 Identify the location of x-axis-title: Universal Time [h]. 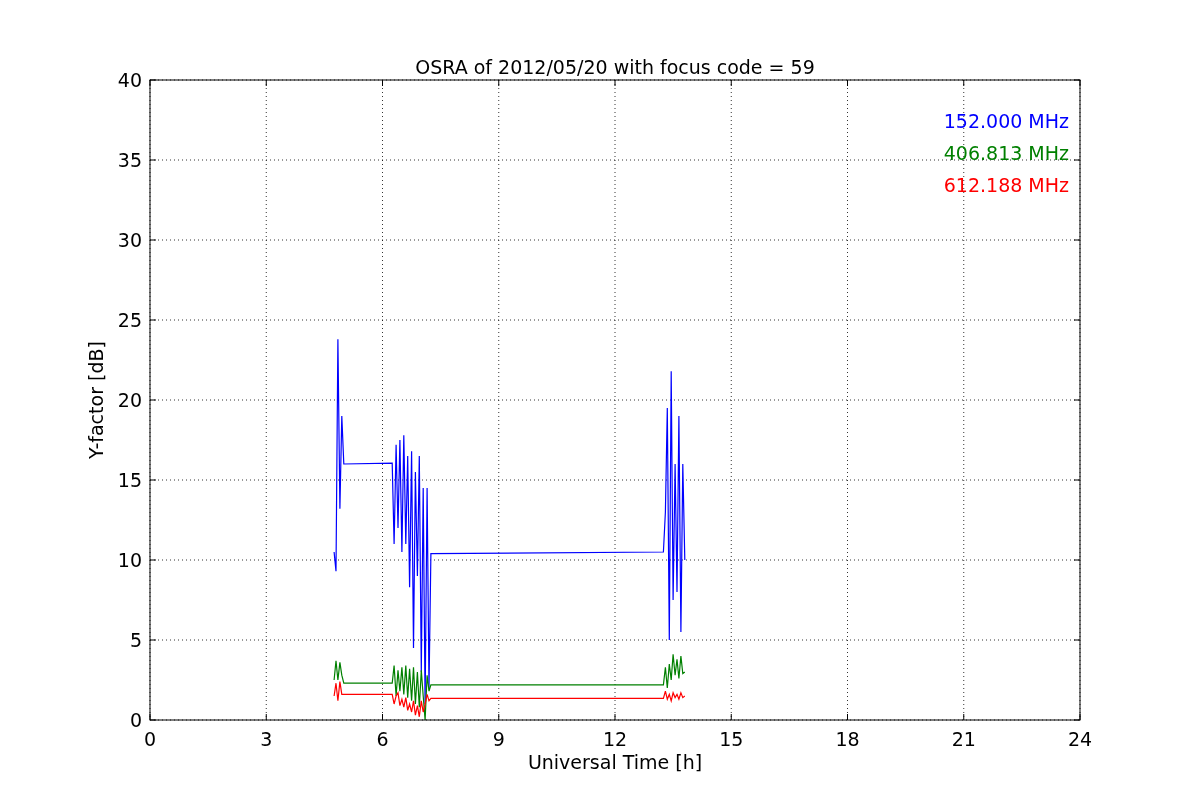
(615, 762).